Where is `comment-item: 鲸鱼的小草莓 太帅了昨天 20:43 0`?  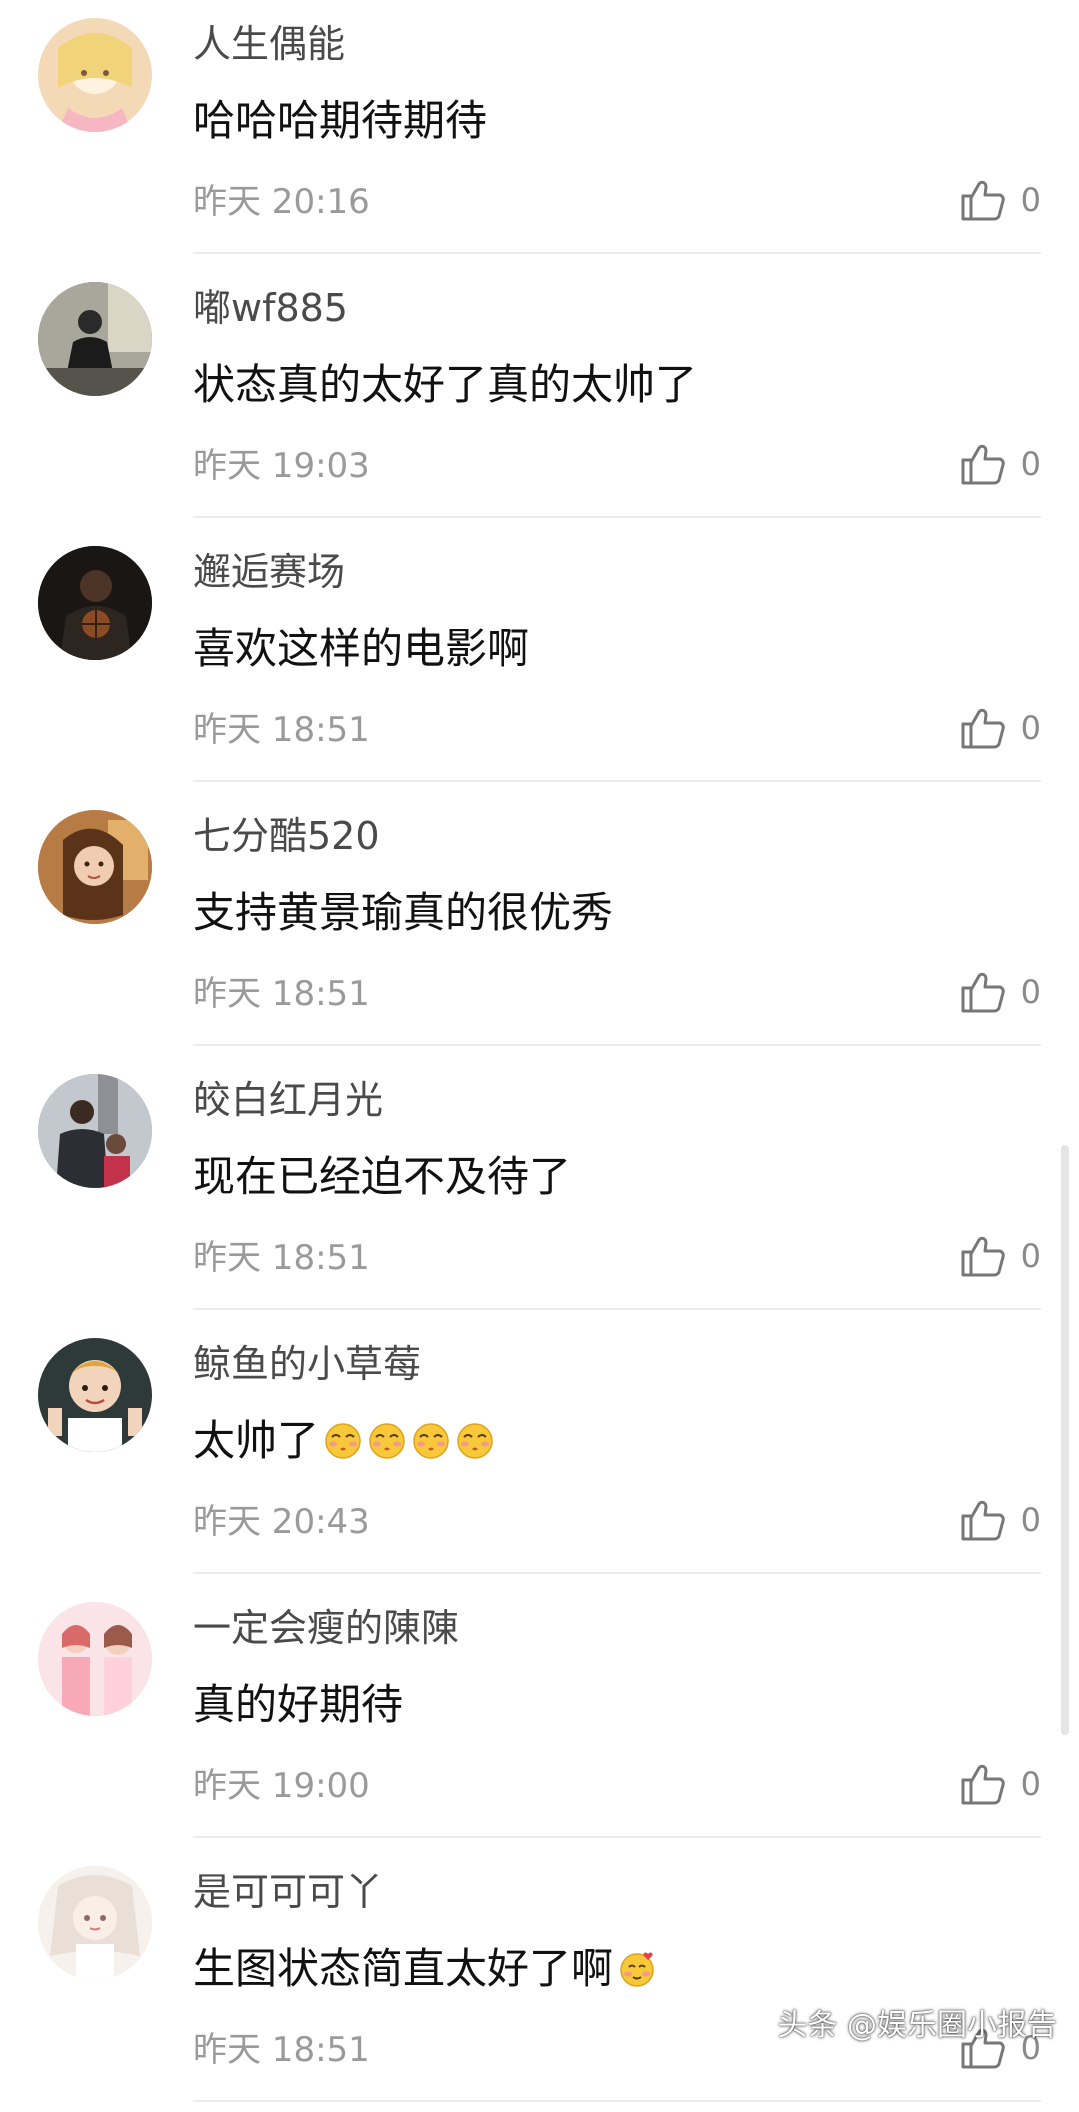 comment-item: 鲸鱼的小草莓 太帅了昨天 20:43 0 is located at coordinates (539, 1452).